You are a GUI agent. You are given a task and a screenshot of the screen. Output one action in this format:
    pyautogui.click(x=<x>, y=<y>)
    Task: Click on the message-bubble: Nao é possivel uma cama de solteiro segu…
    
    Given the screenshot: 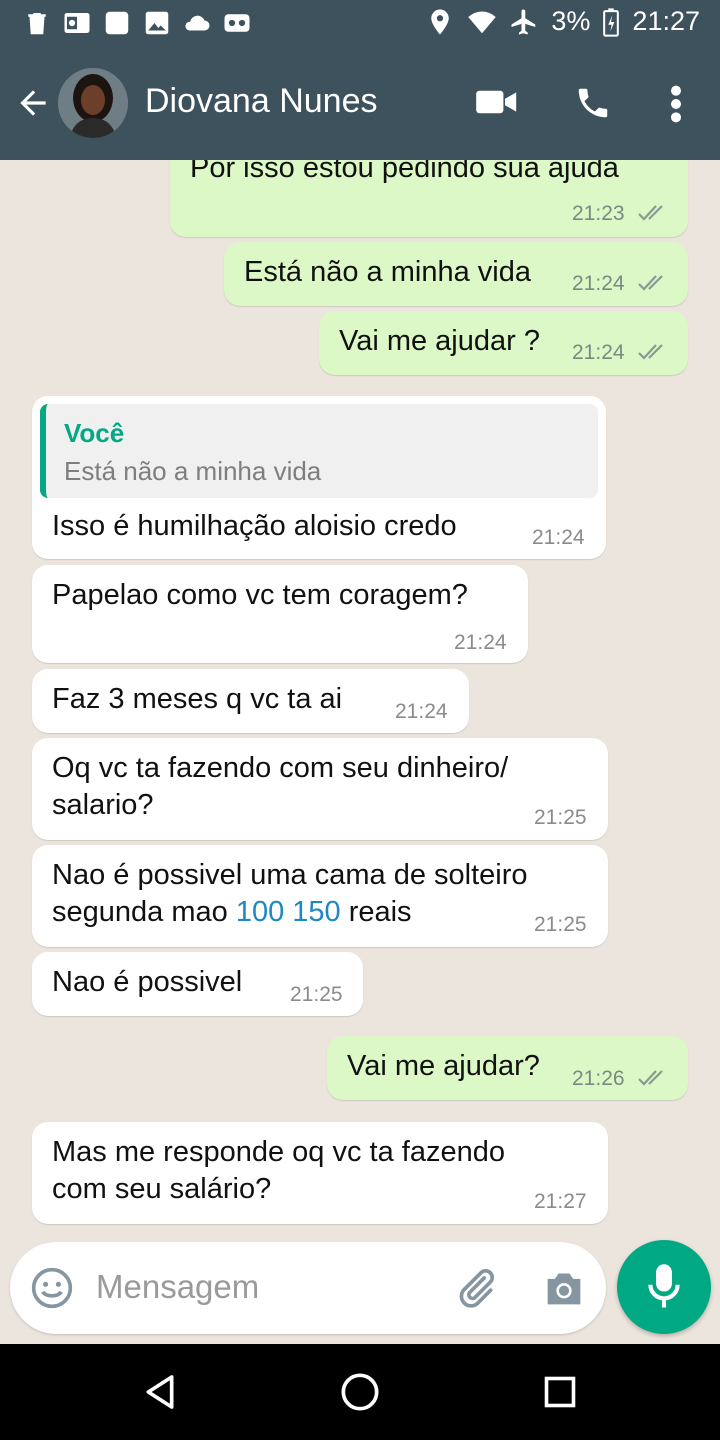 What is the action you would take?
    pyautogui.click(x=320, y=896)
    